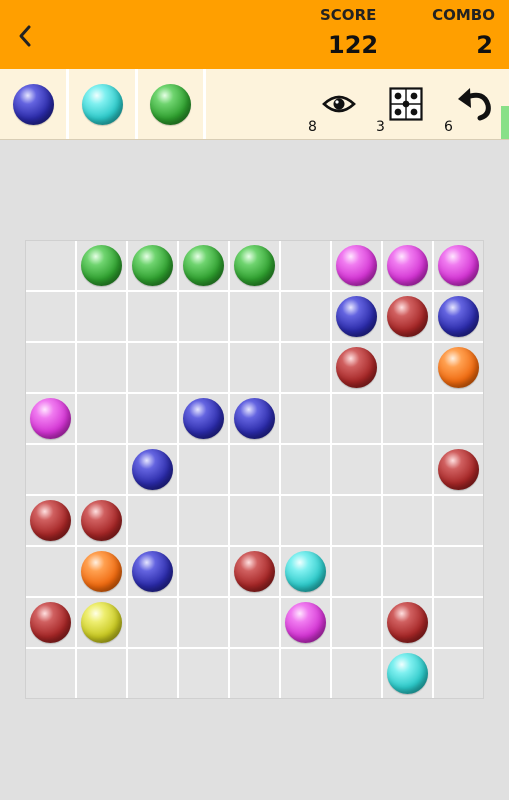  What do you see at coordinates (402, 104) in the screenshot?
I see `shuffle-button: 3` at bounding box center [402, 104].